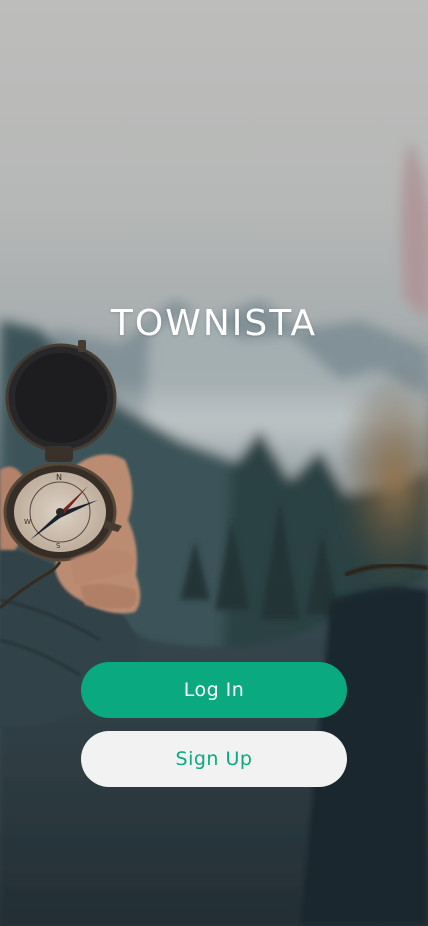 The image size is (428, 926). Describe the element at coordinates (214, 690) in the screenshot. I see `login-button: Log In` at that location.